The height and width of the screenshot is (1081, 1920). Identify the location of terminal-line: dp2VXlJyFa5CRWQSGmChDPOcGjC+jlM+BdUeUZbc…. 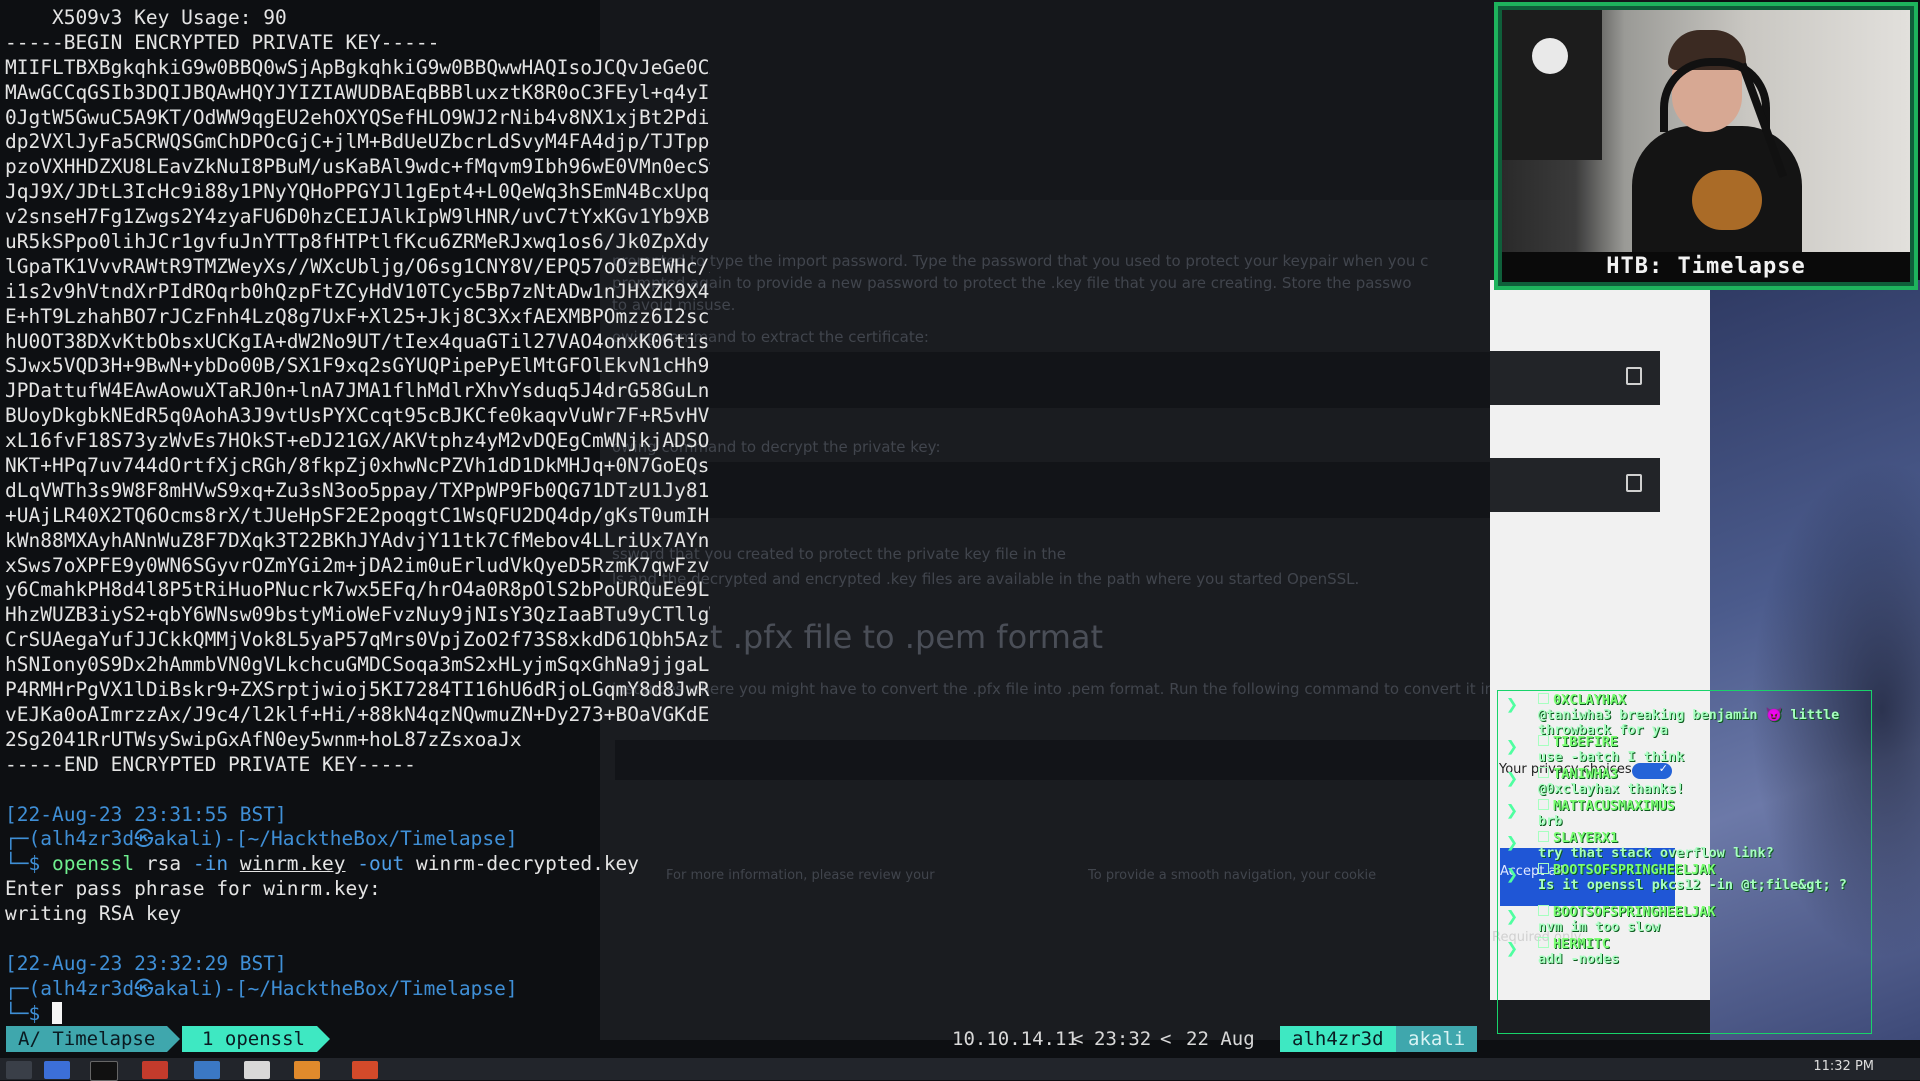
(357, 142).